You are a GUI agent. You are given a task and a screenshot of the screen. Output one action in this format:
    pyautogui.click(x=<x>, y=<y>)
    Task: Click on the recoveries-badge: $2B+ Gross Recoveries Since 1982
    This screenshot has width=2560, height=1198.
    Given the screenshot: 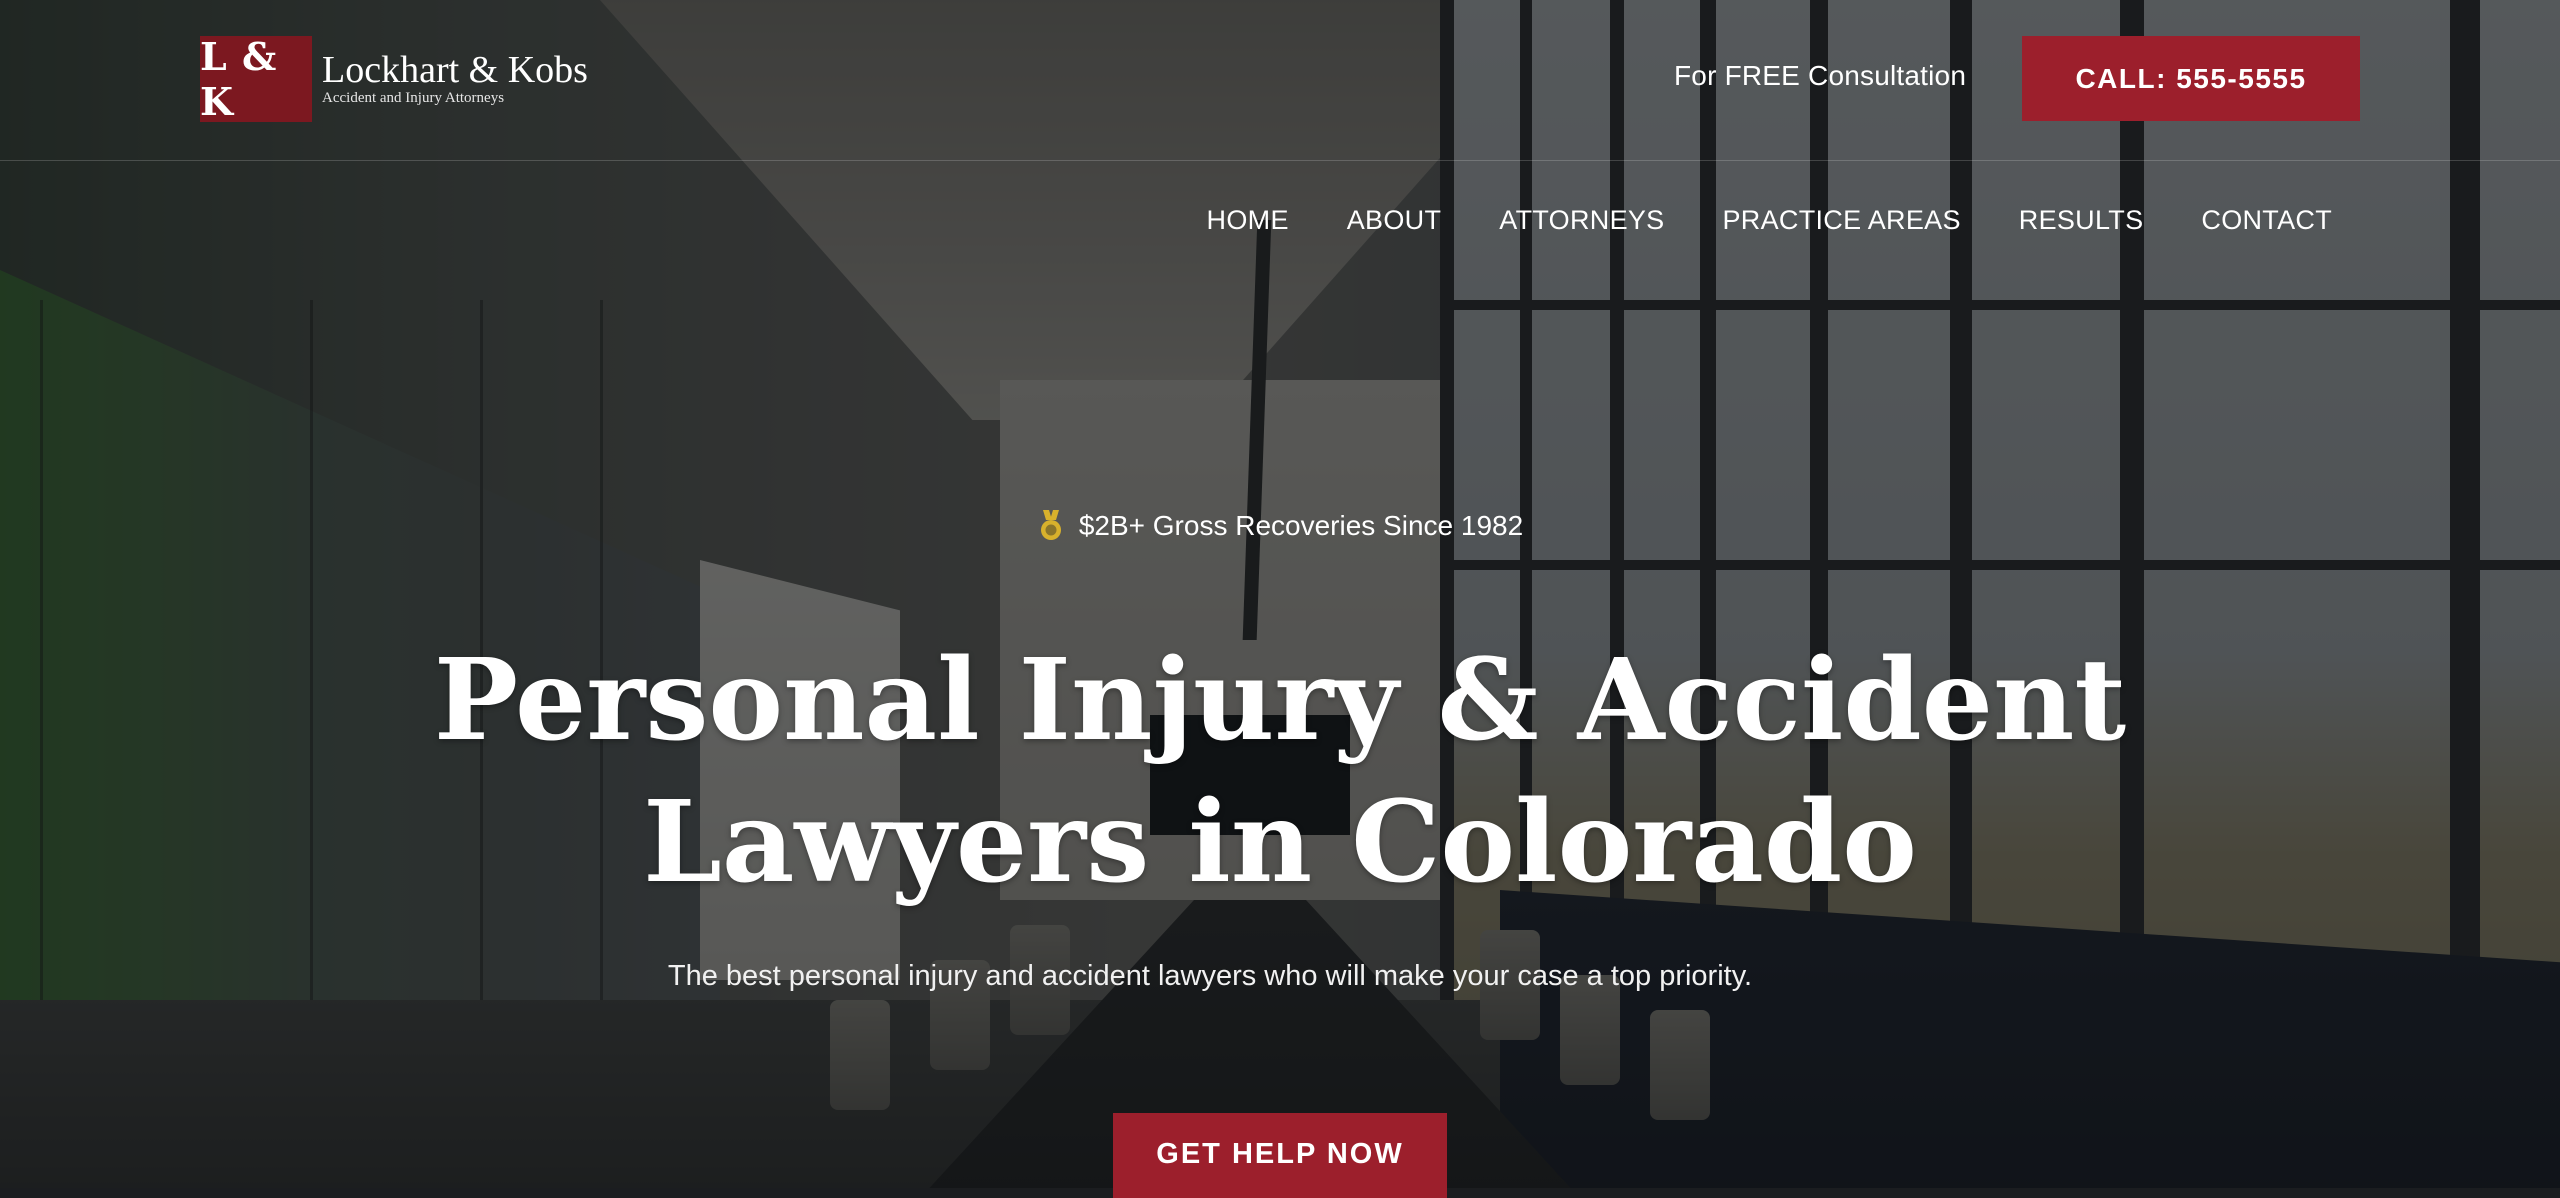 What is the action you would take?
    pyautogui.click(x=1280, y=526)
    